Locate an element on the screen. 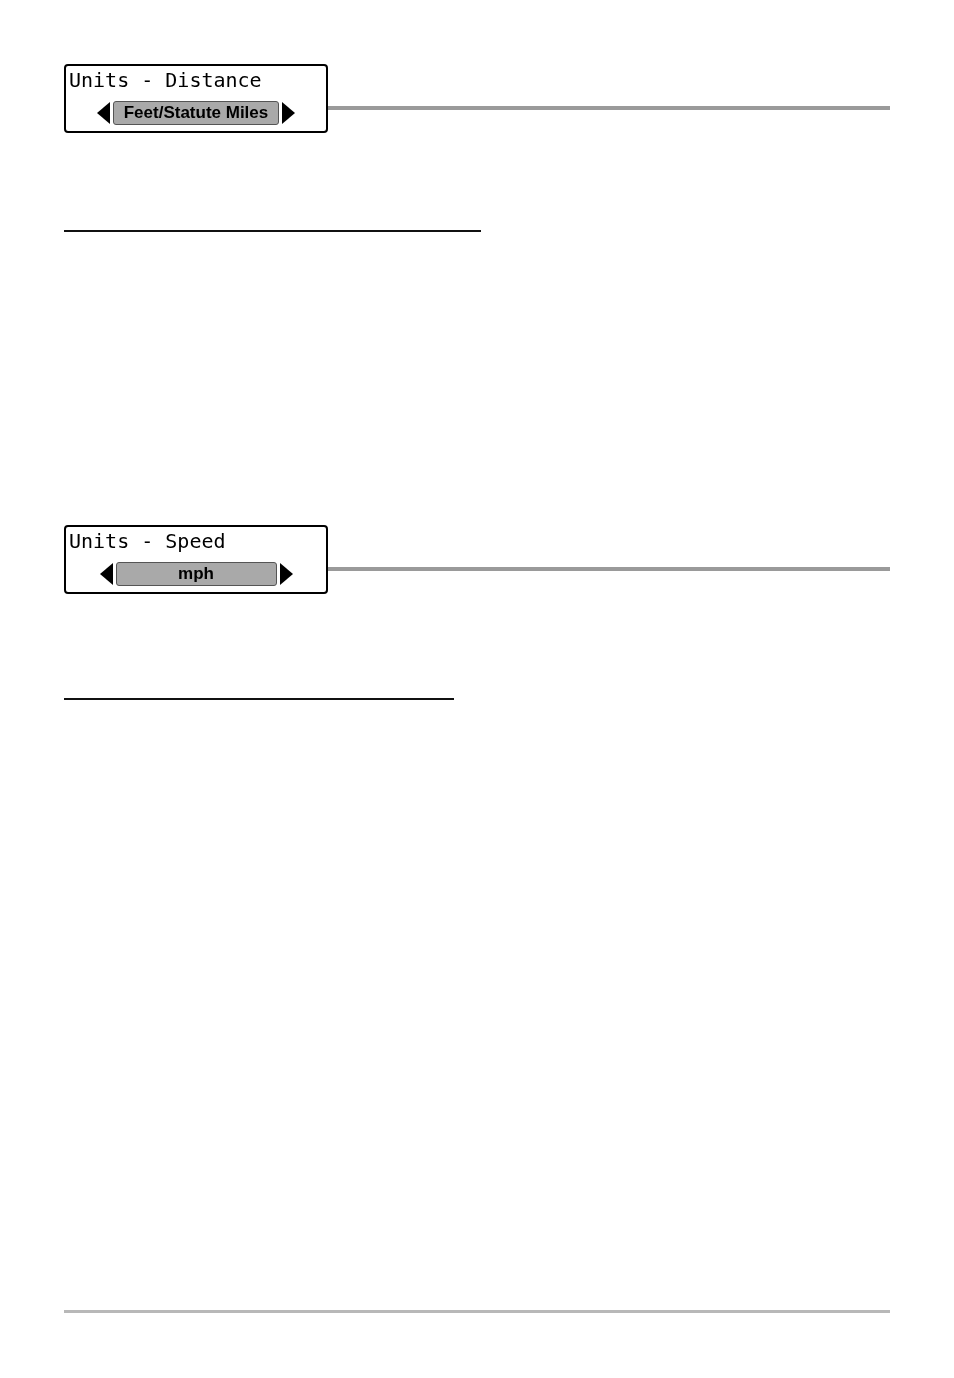 This screenshot has height=1378, width=954. value-field: mph is located at coordinates (196, 574).